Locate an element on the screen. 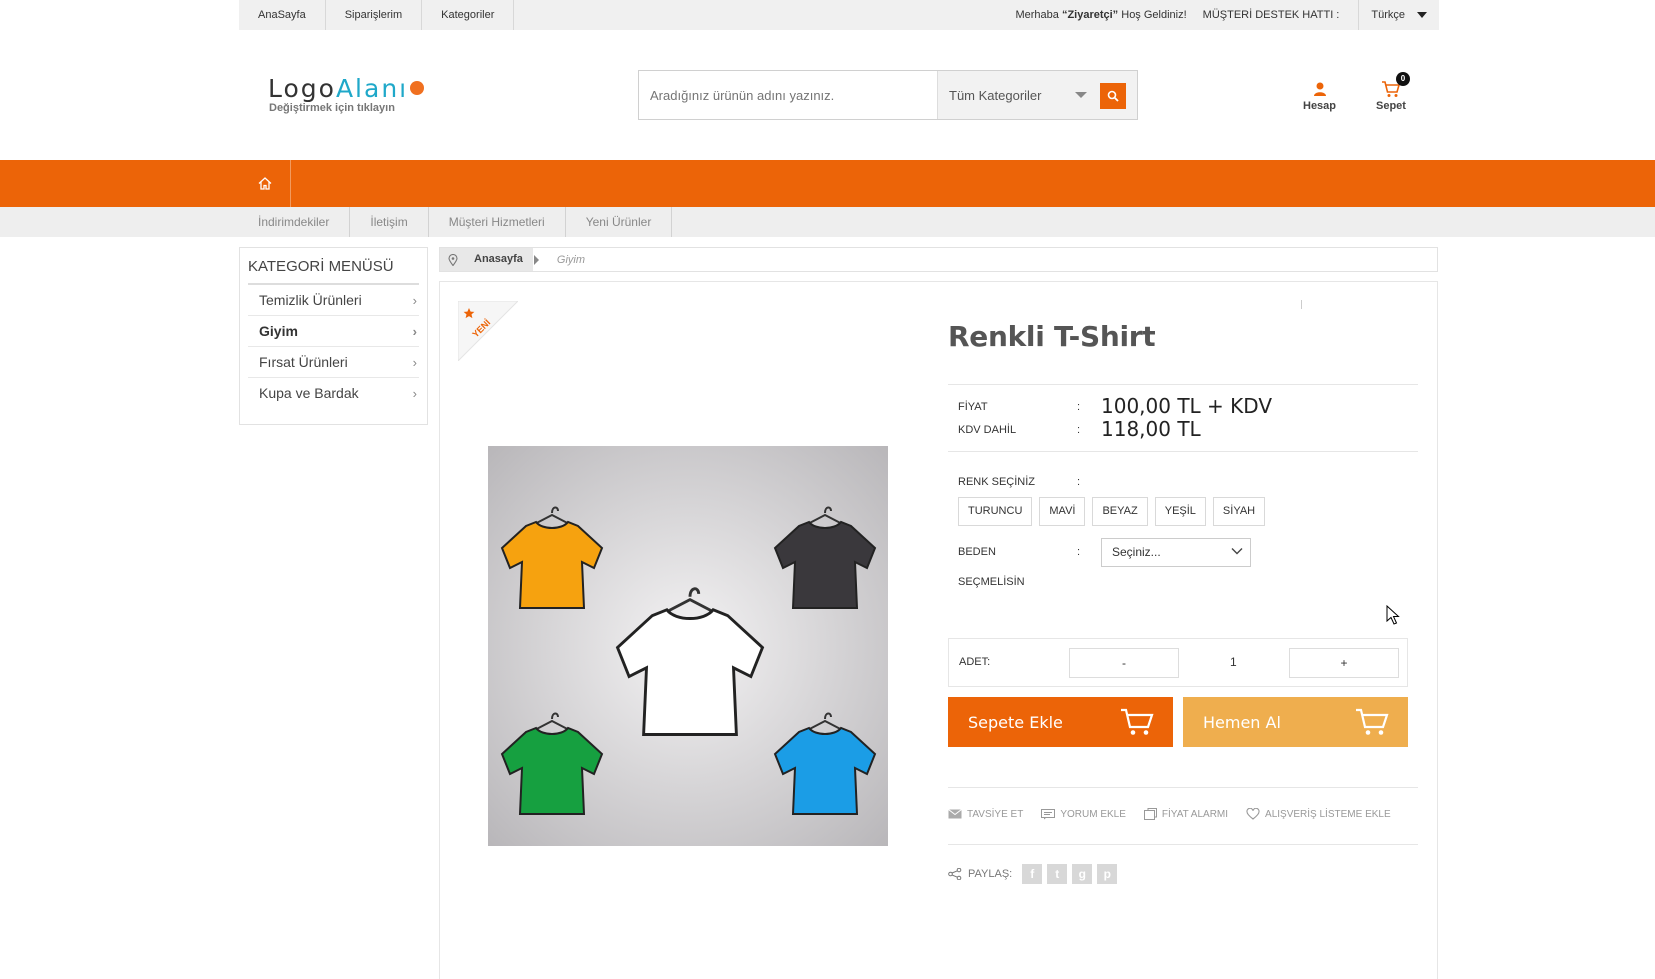  color-colon: : is located at coordinates (1079, 482).